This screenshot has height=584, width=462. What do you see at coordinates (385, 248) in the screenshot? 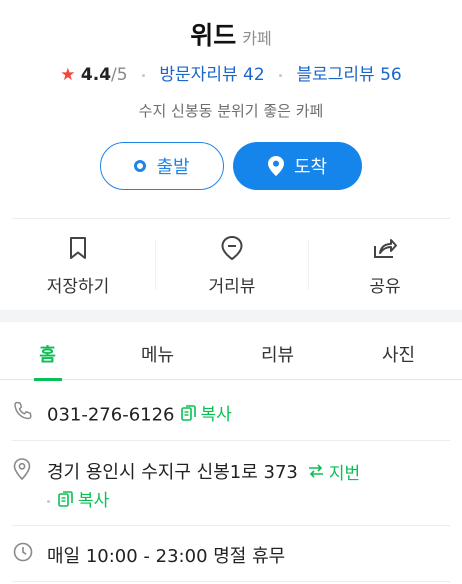
I see `share-icon` at bounding box center [385, 248].